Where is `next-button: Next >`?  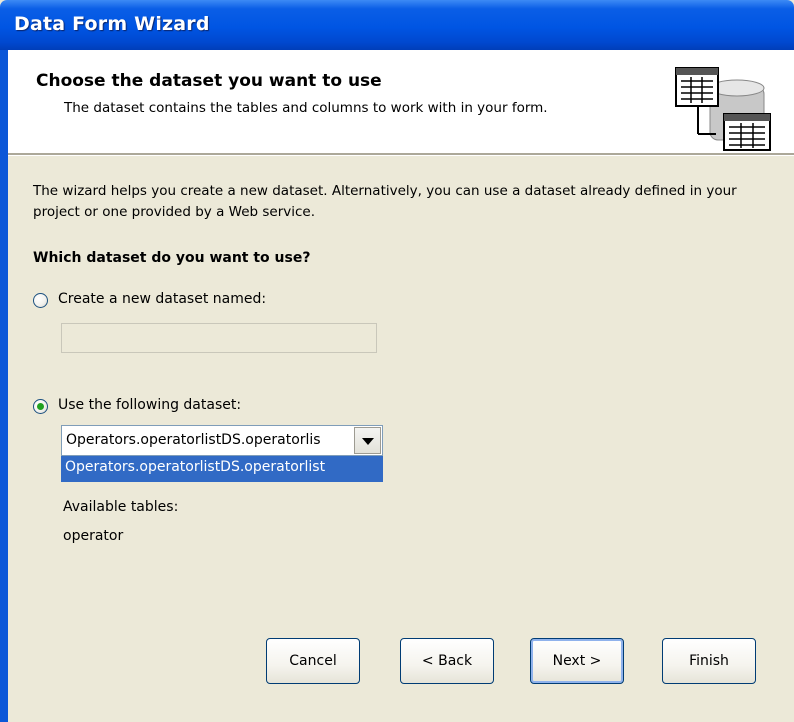 next-button: Next > is located at coordinates (577, 661).